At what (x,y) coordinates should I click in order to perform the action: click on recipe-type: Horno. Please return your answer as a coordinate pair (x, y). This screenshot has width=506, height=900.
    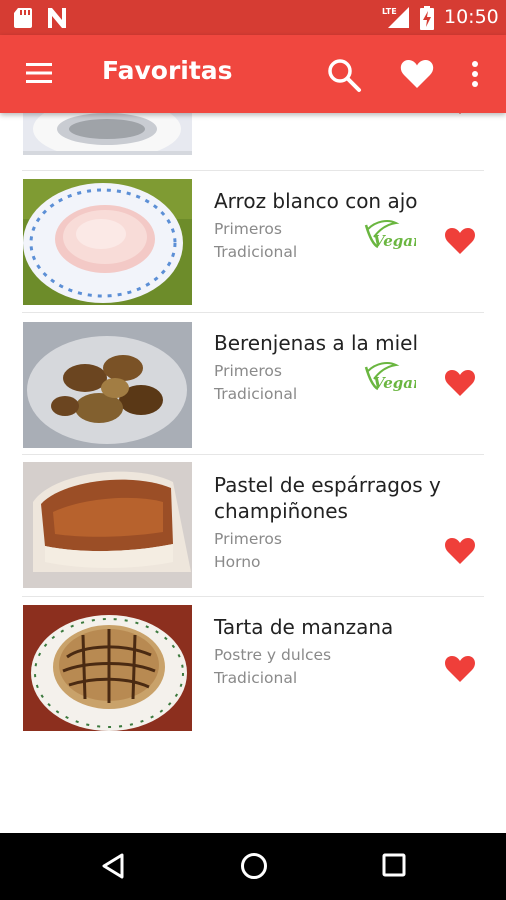
    Looking at the image, I should click on (237, 562).